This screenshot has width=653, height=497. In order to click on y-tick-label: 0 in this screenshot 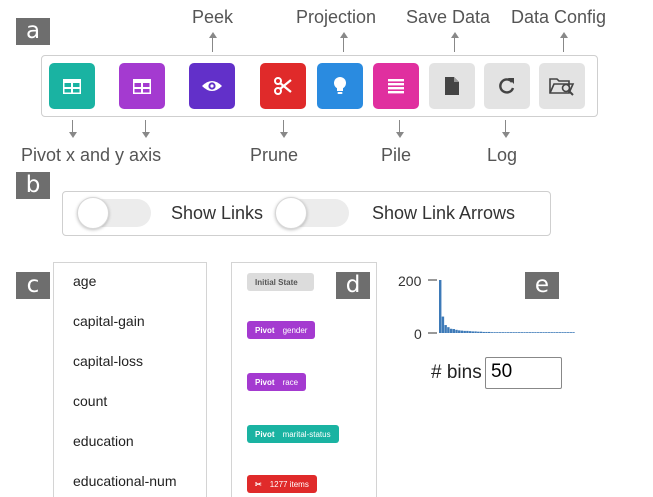, I will do `click(418, 334)`.